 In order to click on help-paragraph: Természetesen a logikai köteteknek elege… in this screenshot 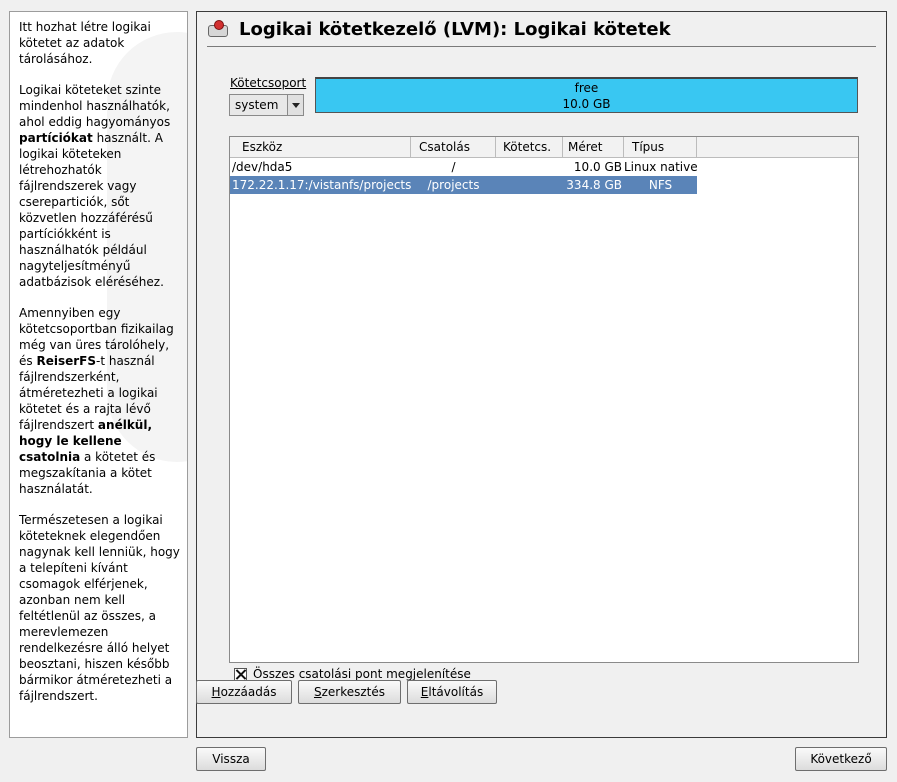, I will do `click(100, 608)`.